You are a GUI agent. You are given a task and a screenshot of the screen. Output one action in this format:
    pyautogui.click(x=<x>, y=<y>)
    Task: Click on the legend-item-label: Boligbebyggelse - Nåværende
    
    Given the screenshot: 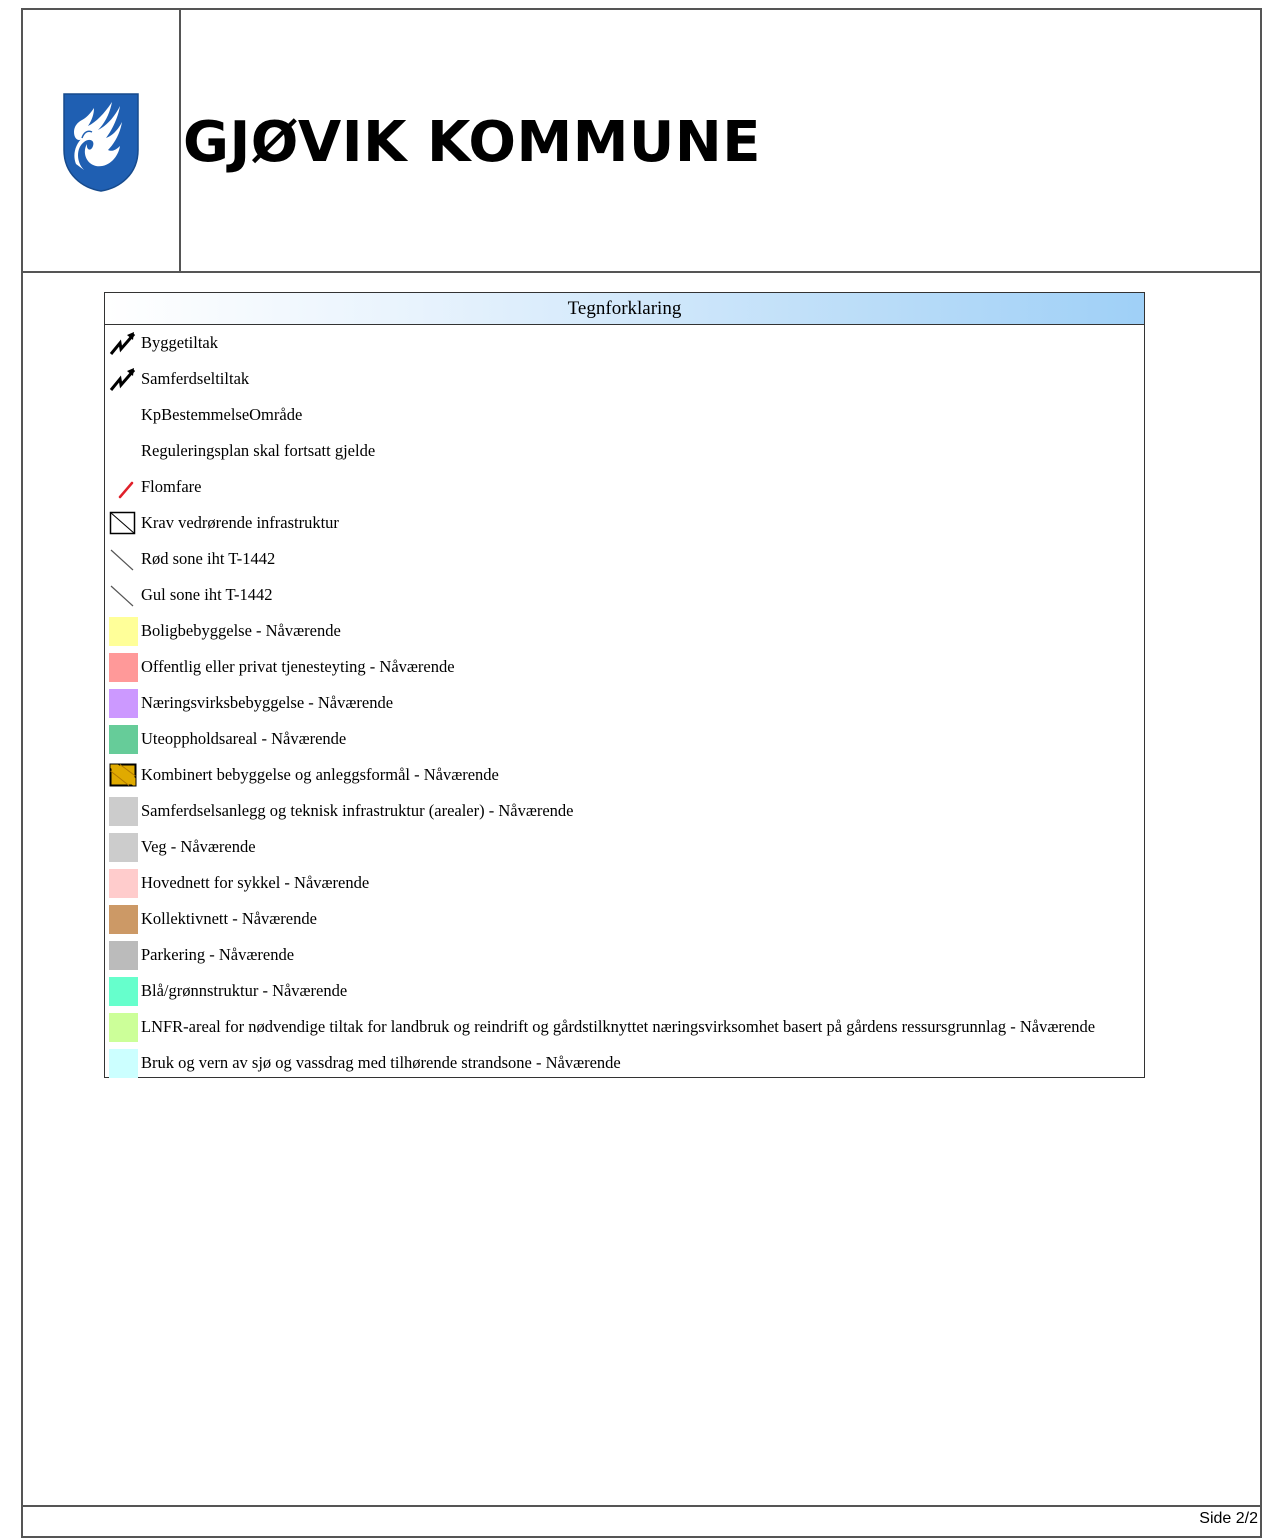 What is the action you would take?
    pyautogui.click(x=241, y=630)
    